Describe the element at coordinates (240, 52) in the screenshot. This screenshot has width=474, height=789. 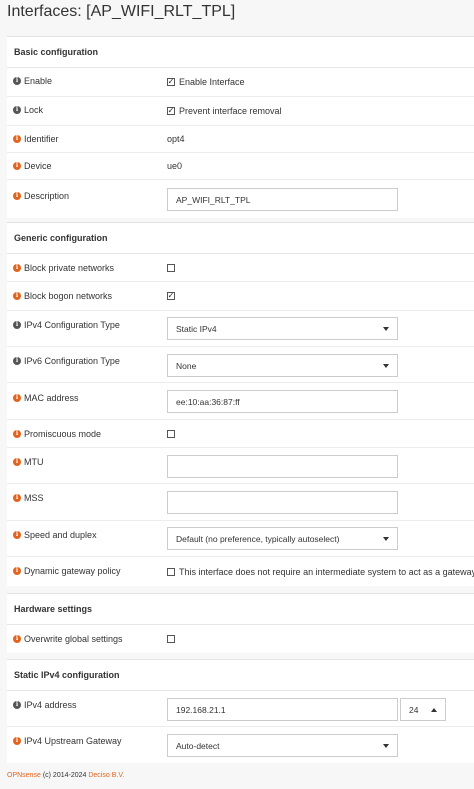
I see `section-heading-basic: Basic configuration` at that location.